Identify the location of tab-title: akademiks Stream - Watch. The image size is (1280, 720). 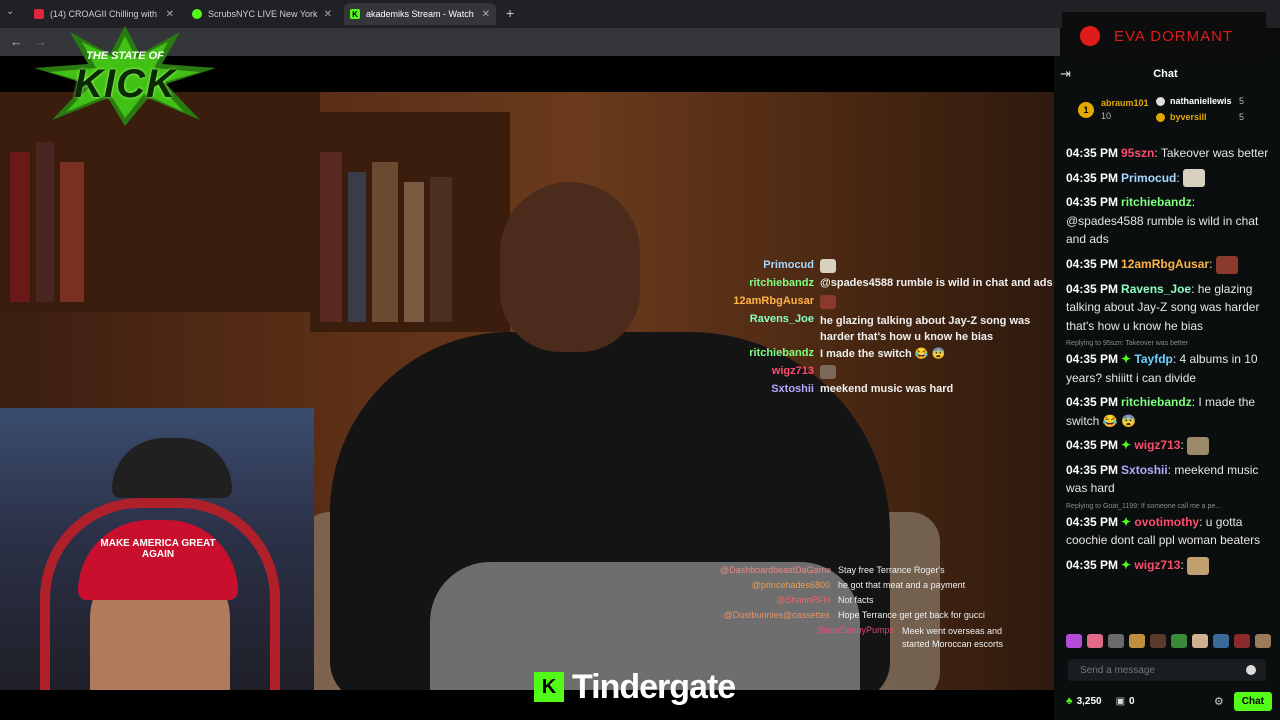
(420, 14).